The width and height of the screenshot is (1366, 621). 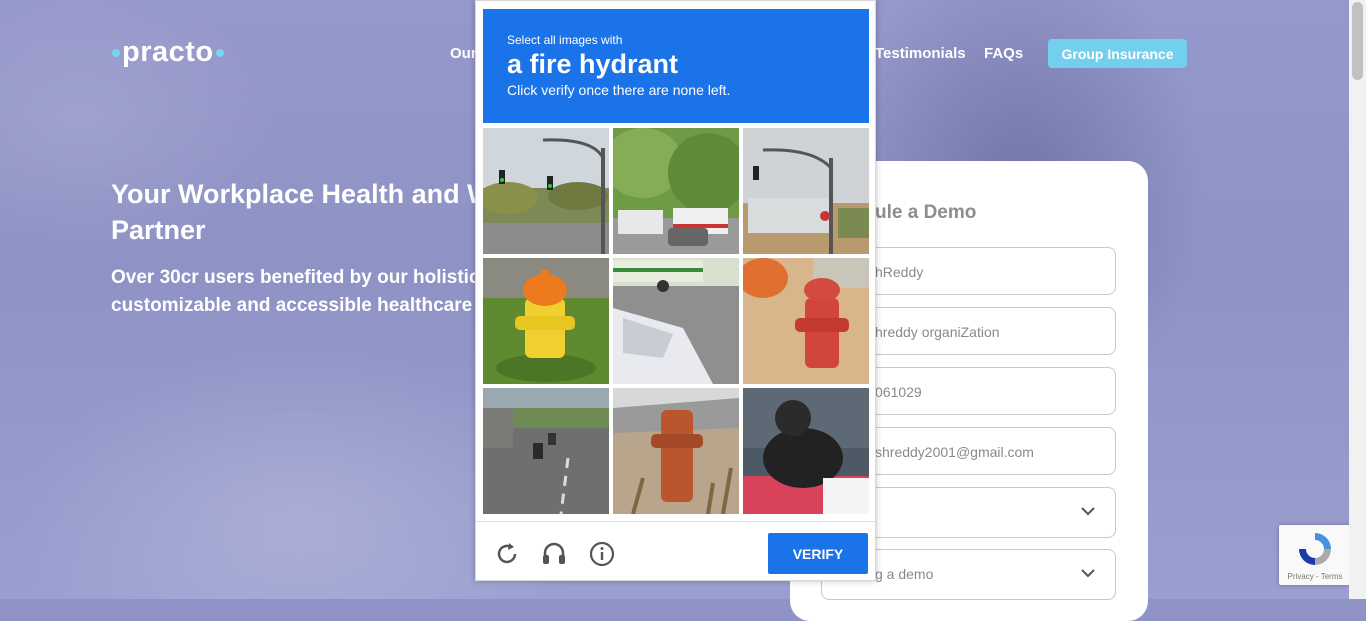 I want to click on badge-text: Privacy - Terms, so click(x=1315, y=576).